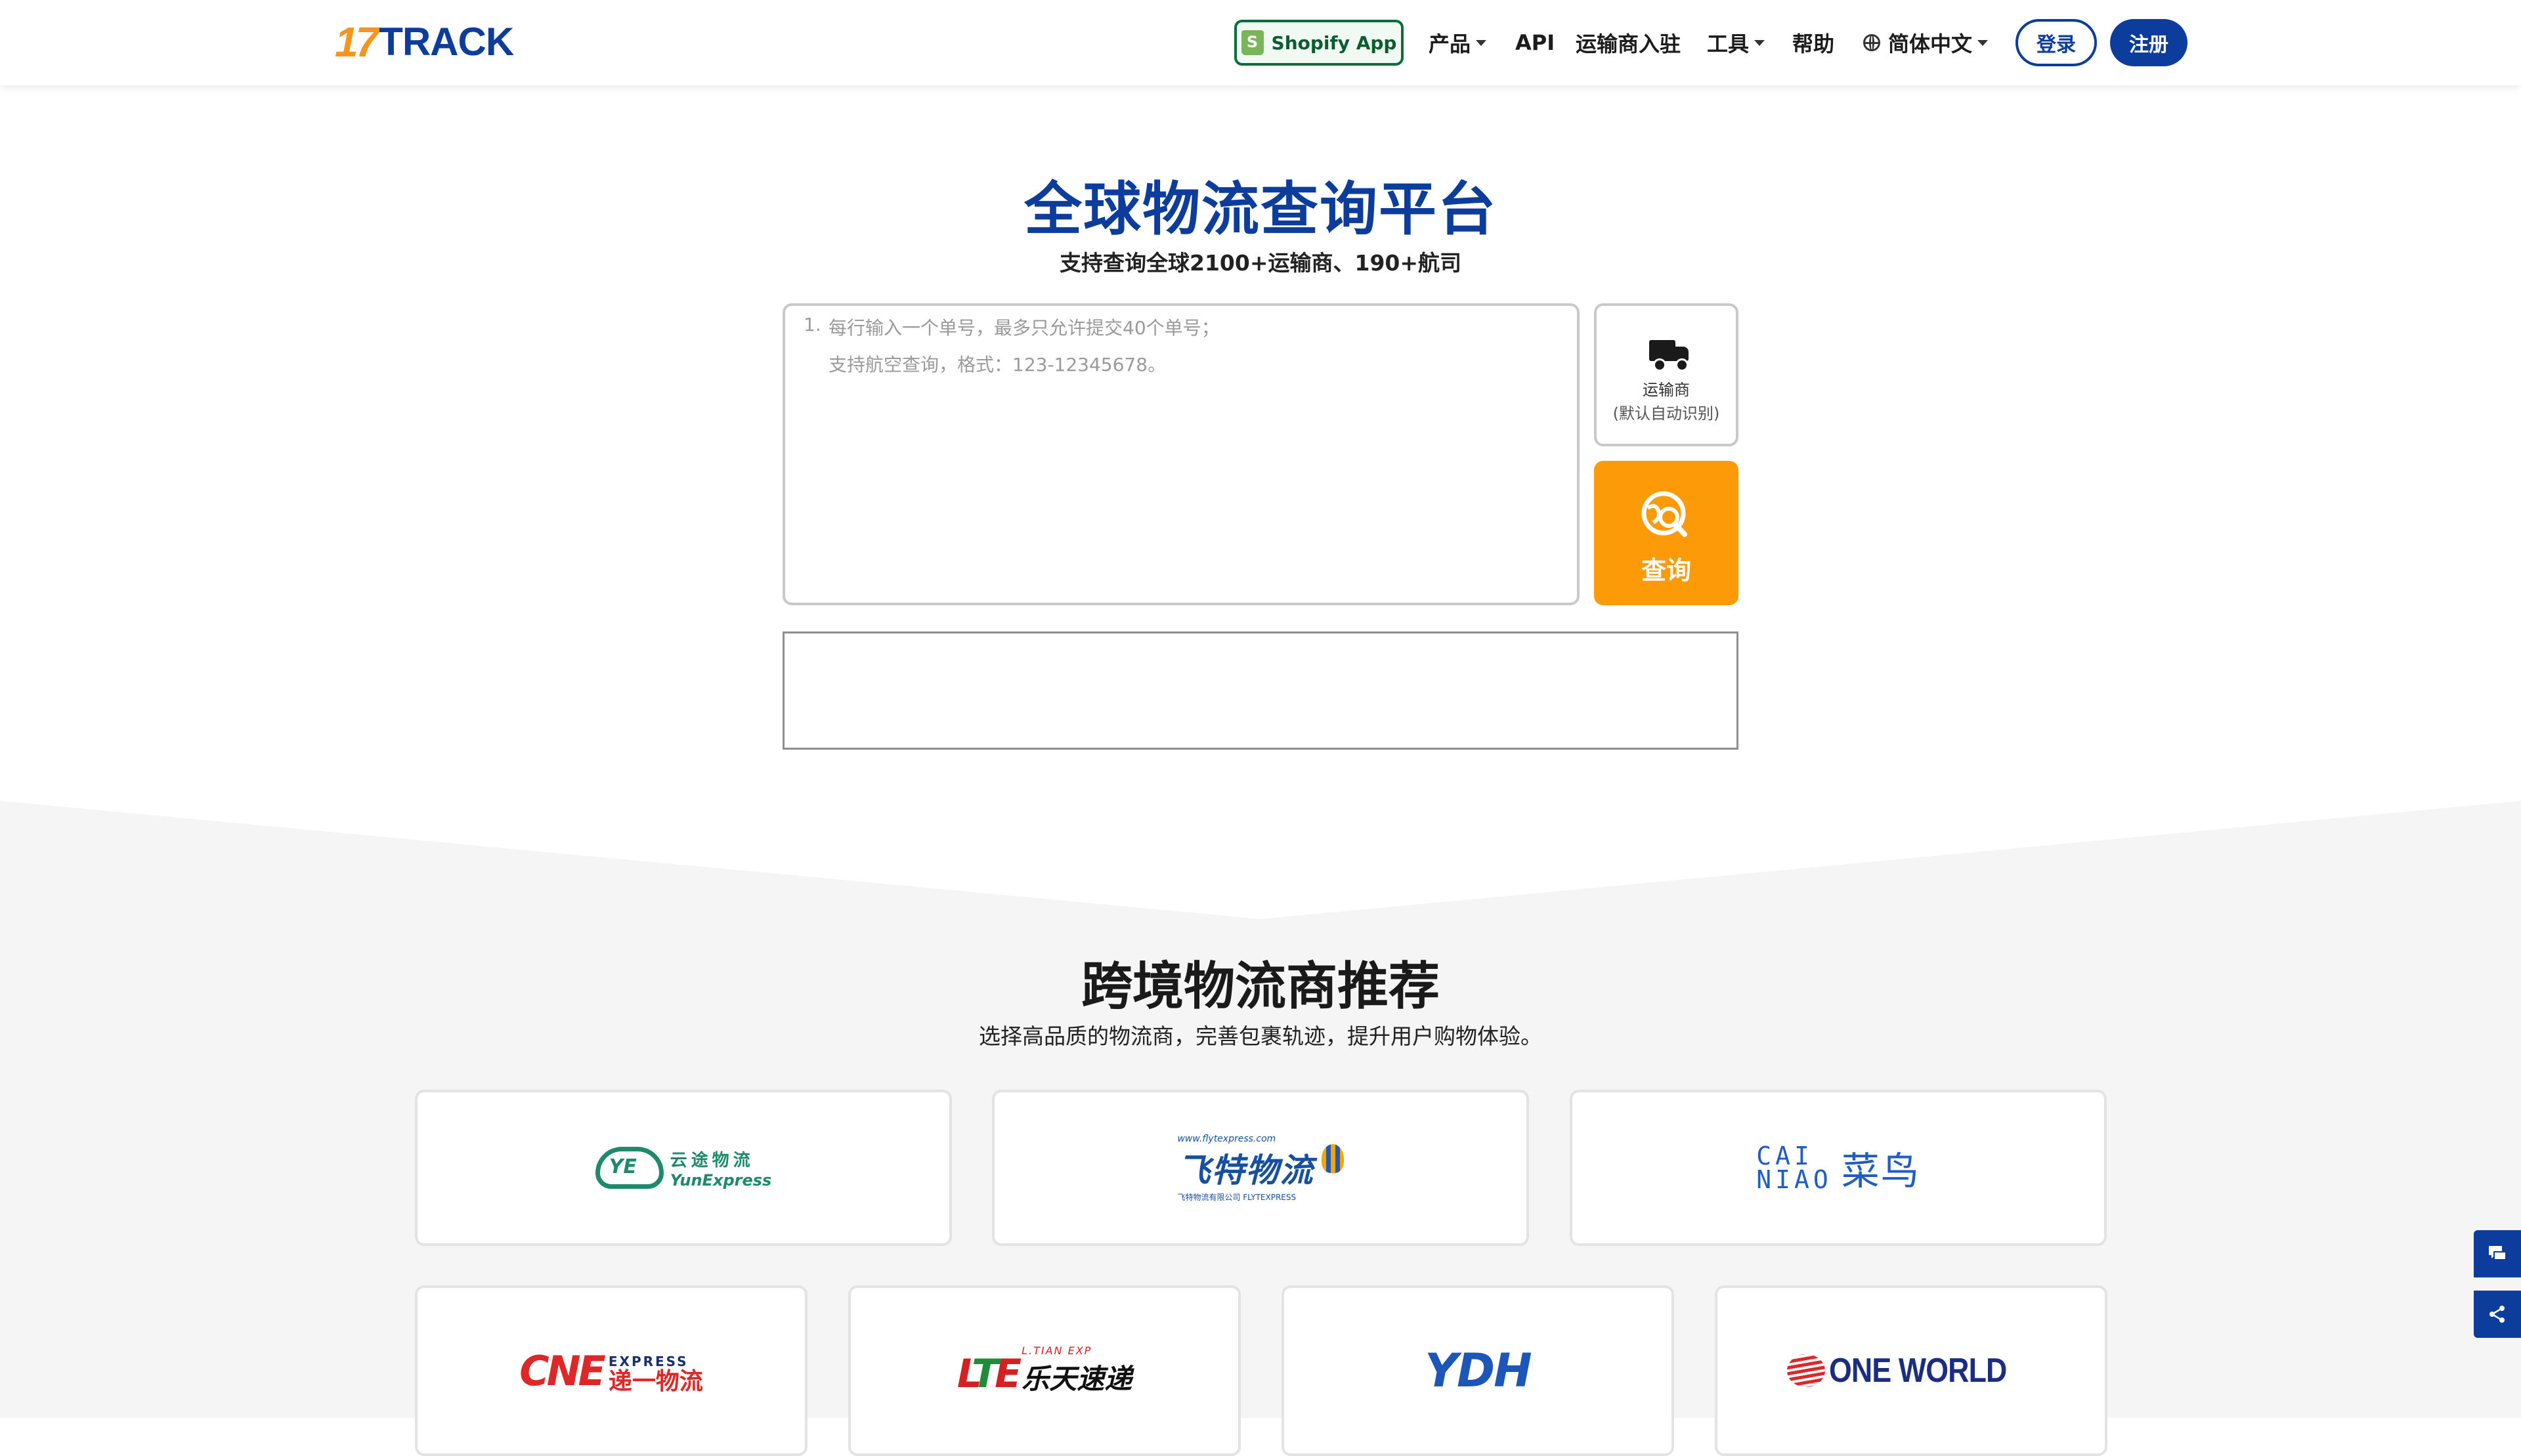 The width and height of the screenshot is (2521, 1456). I want to click on carrier-label: 运输商, so click(1666, 390).